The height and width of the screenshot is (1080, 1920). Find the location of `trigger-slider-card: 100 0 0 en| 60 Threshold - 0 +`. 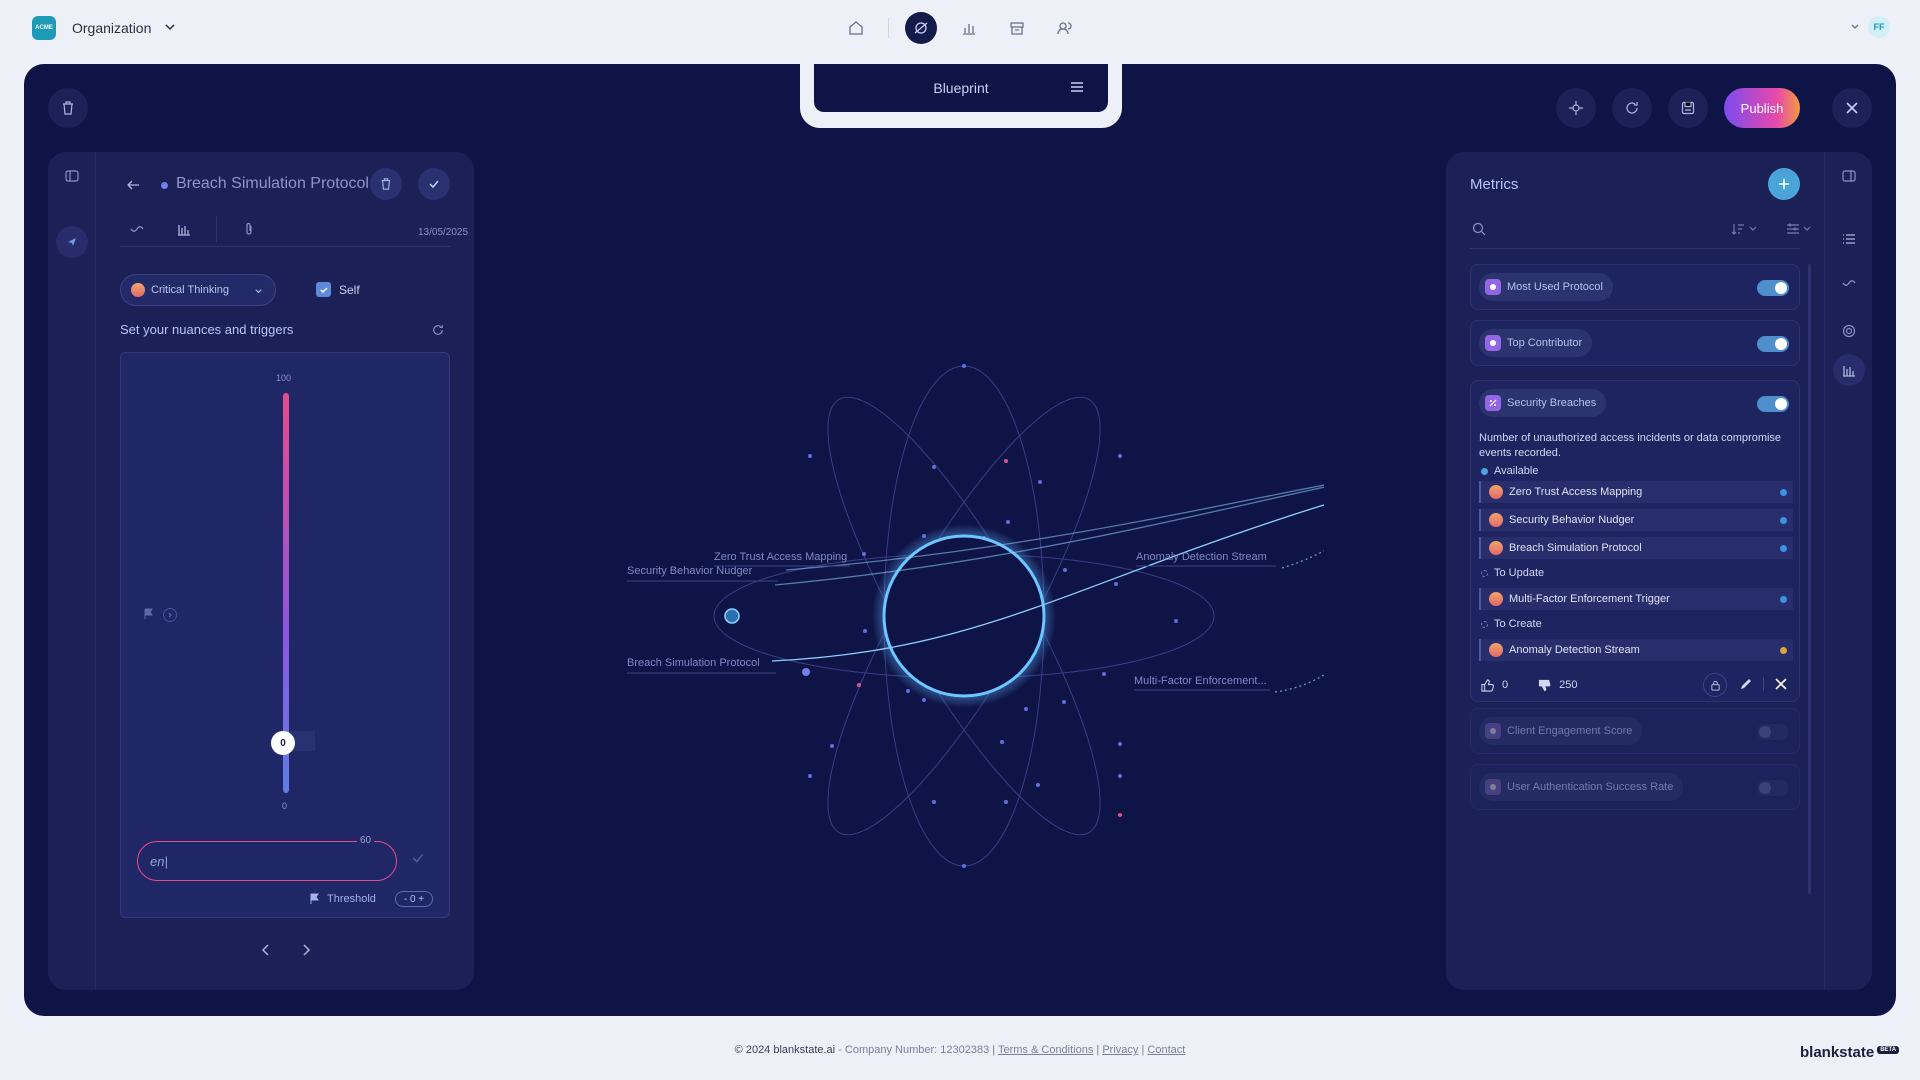

trigger-slider-card: 100 0 0 en| 60 Threshold - 0 + is located at coordinates (285, 635).